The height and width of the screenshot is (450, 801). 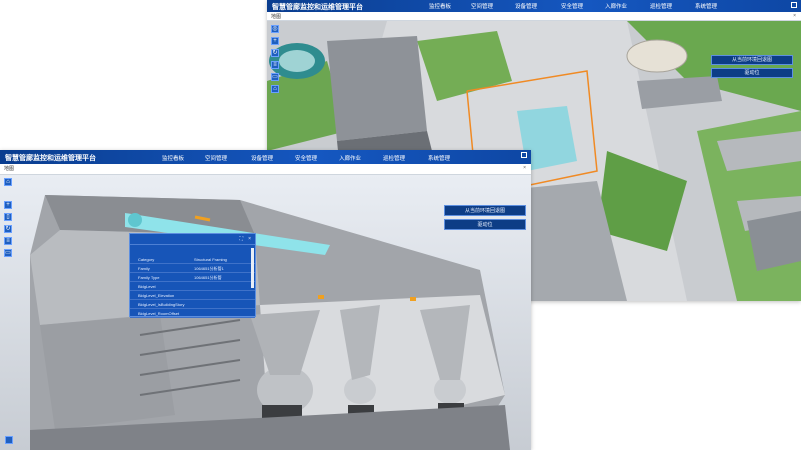 I want to click on front-right-buttons: 从当前环境回退图 驱动位, so click(x=485, y=217).